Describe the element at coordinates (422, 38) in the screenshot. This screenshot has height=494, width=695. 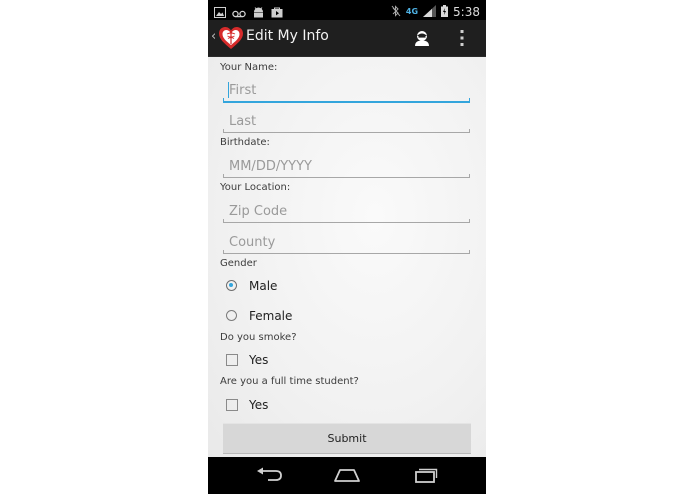
I see `profile-icon` at that location.